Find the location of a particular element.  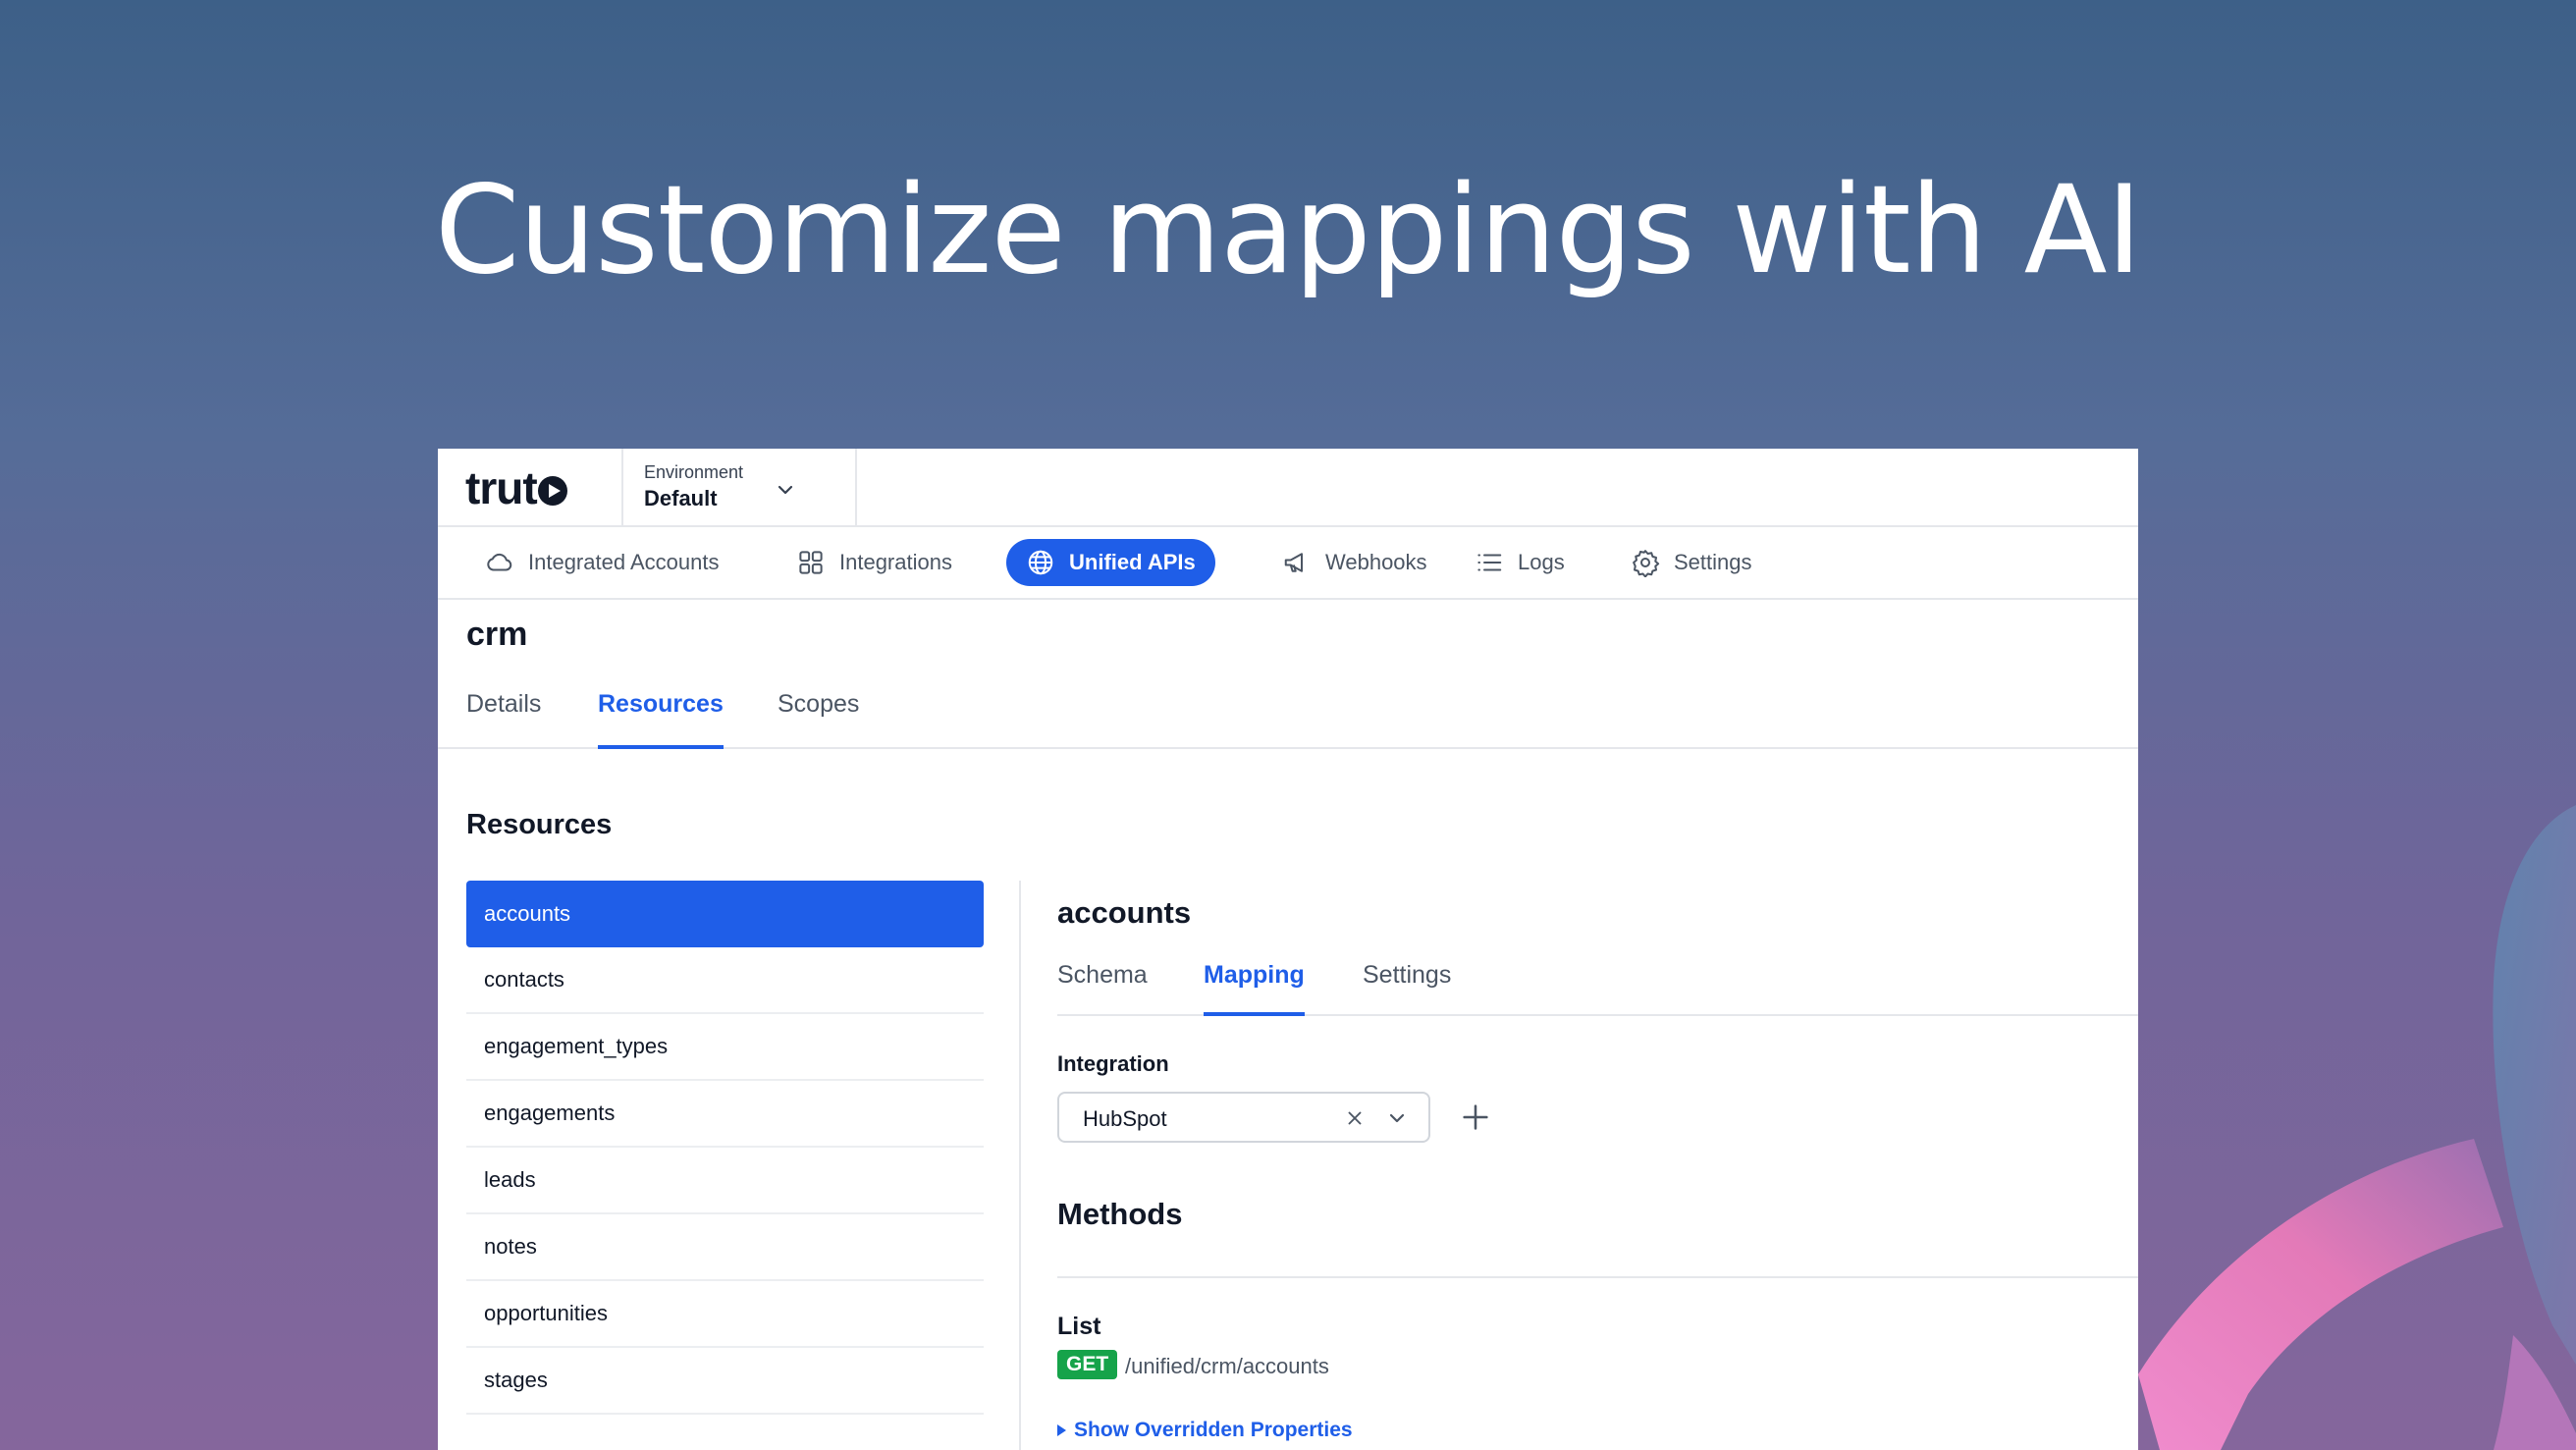

truto-logo: trut is located at coordinates (516, 487).